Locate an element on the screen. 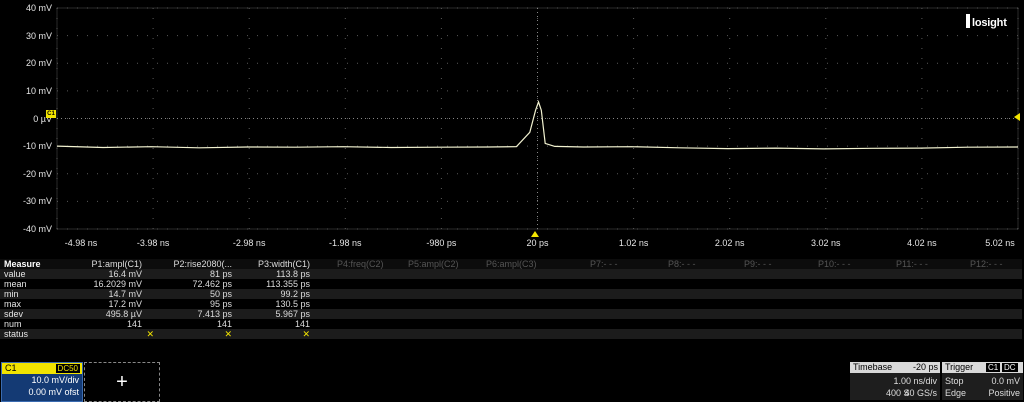  p3-mean: 113.355 ps is located at coordinates (288, 284).